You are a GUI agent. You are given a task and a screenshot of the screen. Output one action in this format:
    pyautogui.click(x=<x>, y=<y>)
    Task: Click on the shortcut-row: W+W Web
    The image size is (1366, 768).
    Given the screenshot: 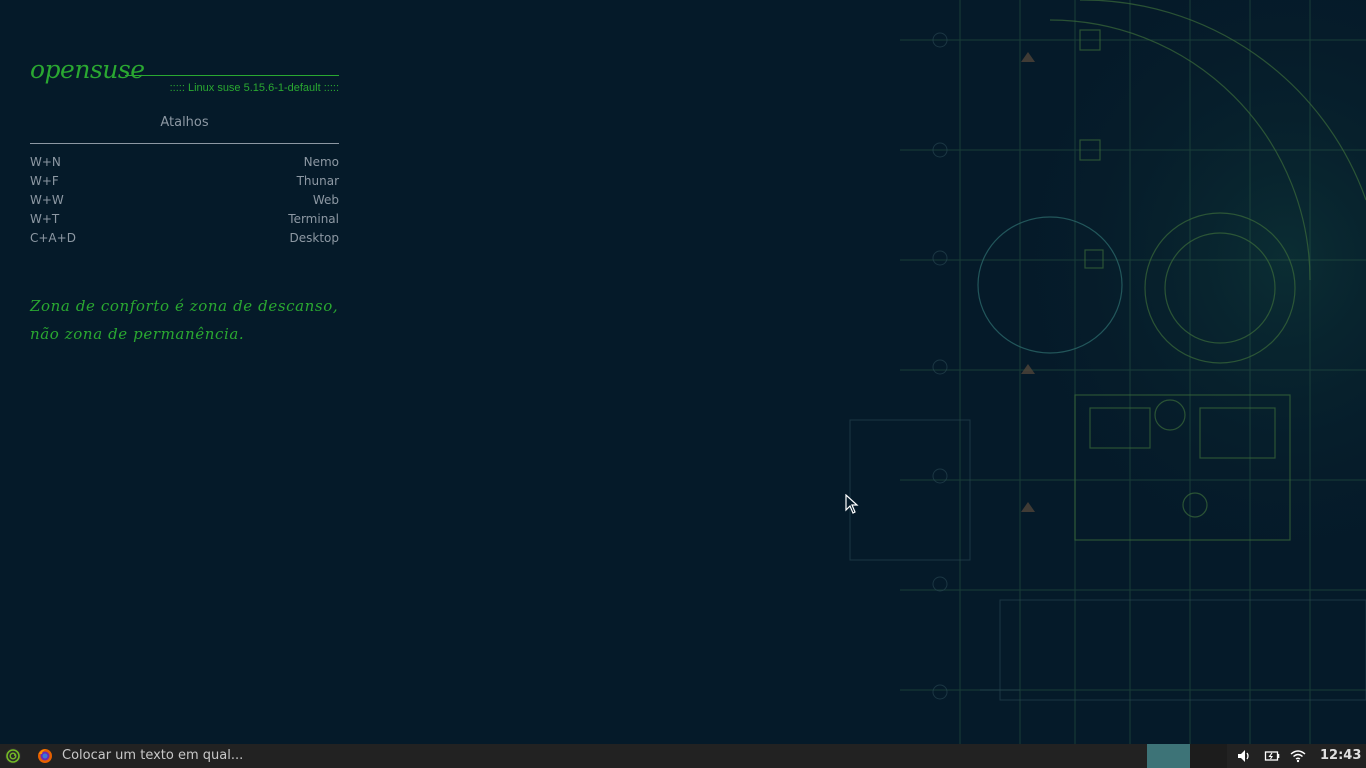 What is the action you would take?
    pyautogui.click(x=184, y=200)
    